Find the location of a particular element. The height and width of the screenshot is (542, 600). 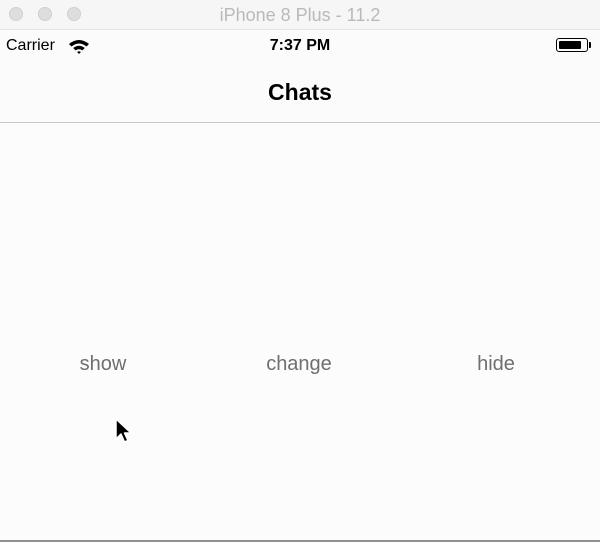

battery-fill is located at coordinates (570, 45).